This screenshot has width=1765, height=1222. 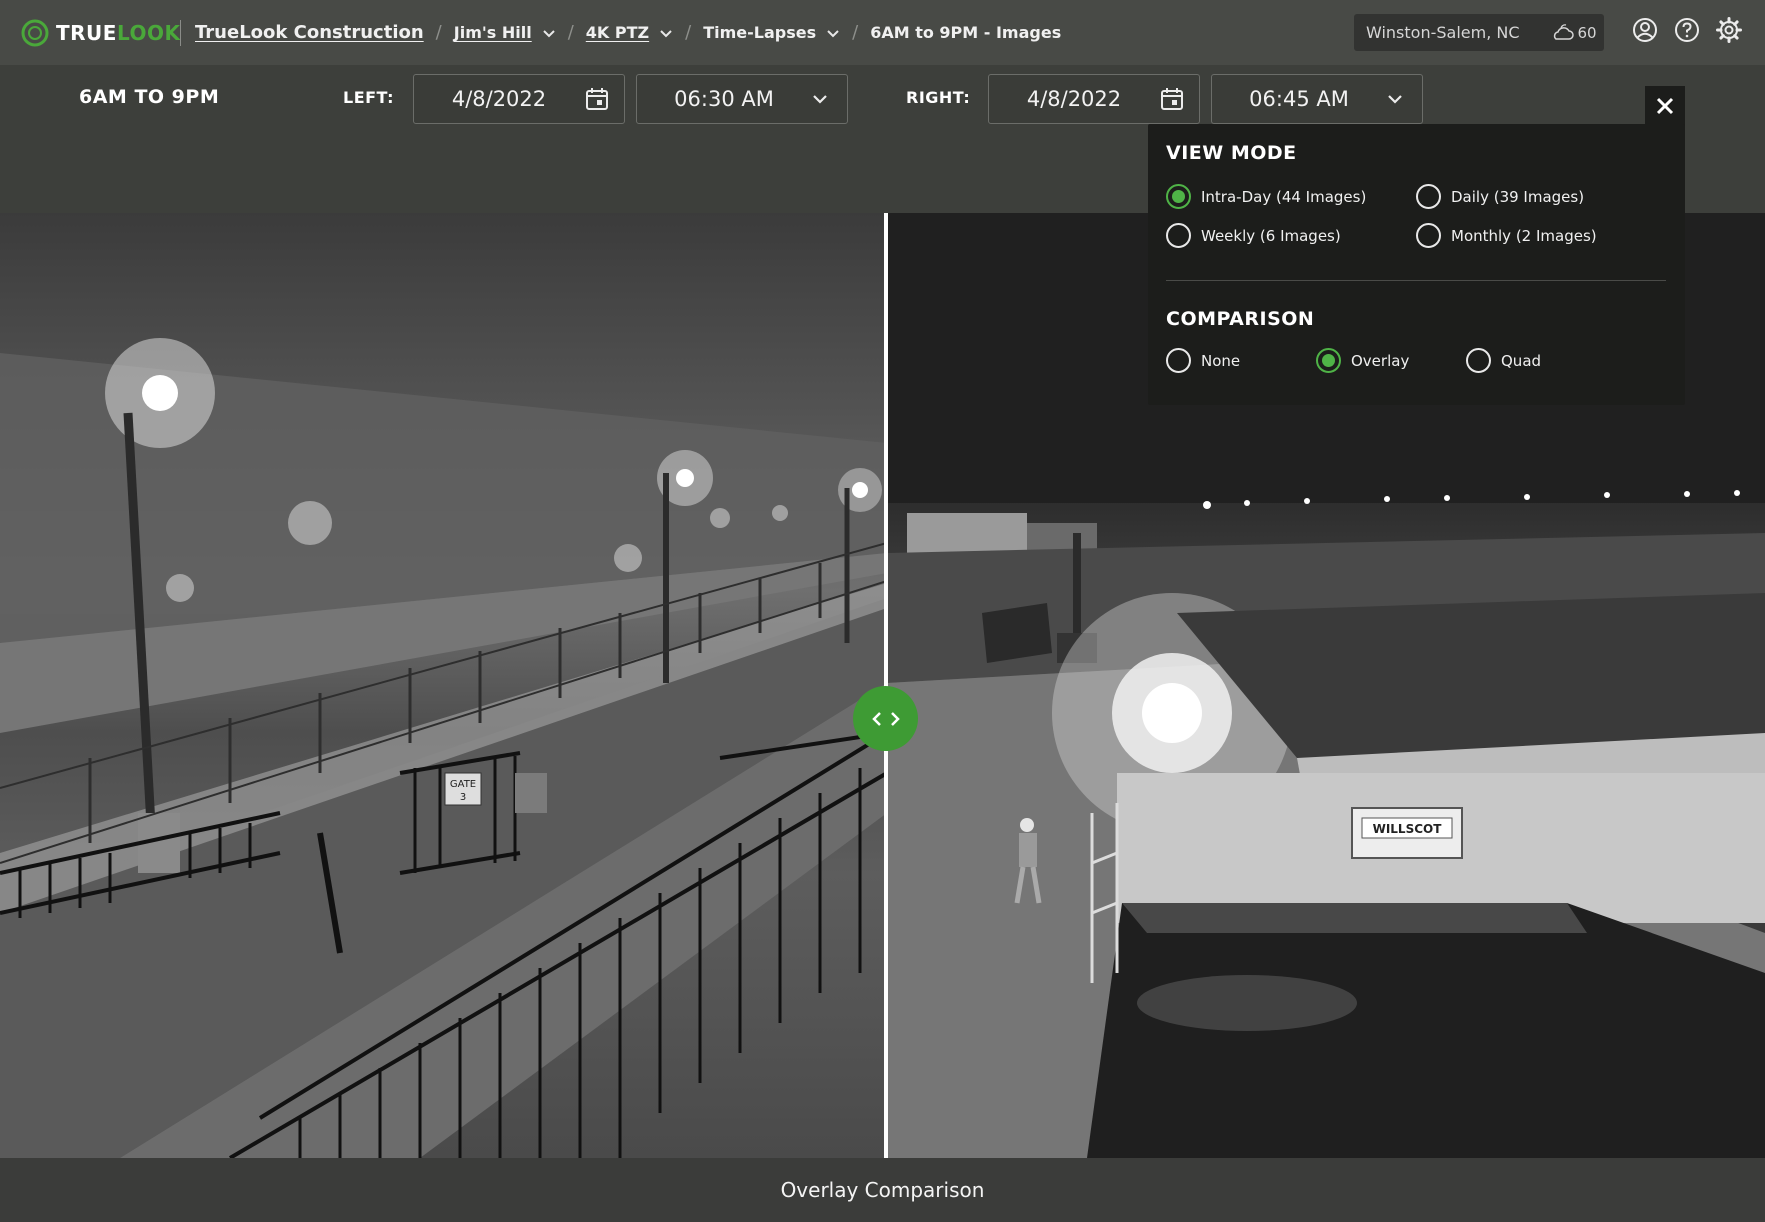 I want to click on logo-word-look: LOOK, so click(x=148, y=33).